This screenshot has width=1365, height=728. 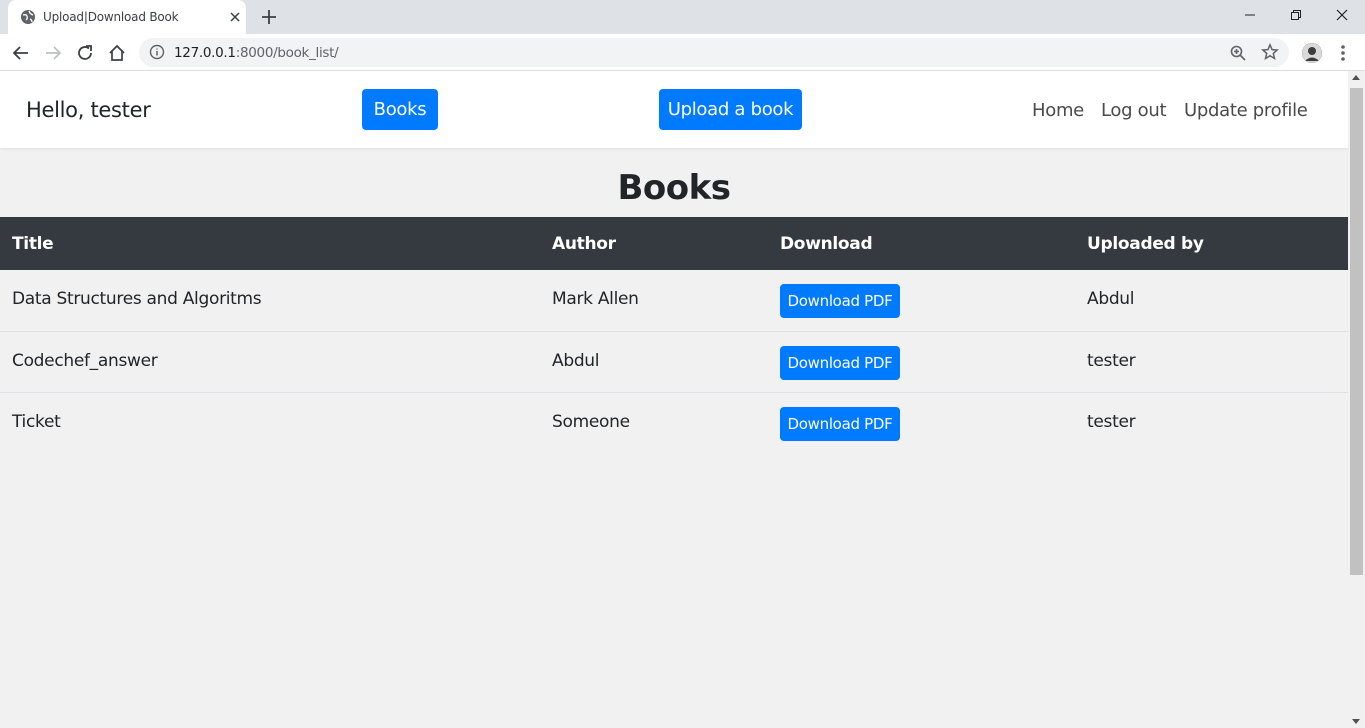 I want to click on globe-icon, so click(x=28, y=17).